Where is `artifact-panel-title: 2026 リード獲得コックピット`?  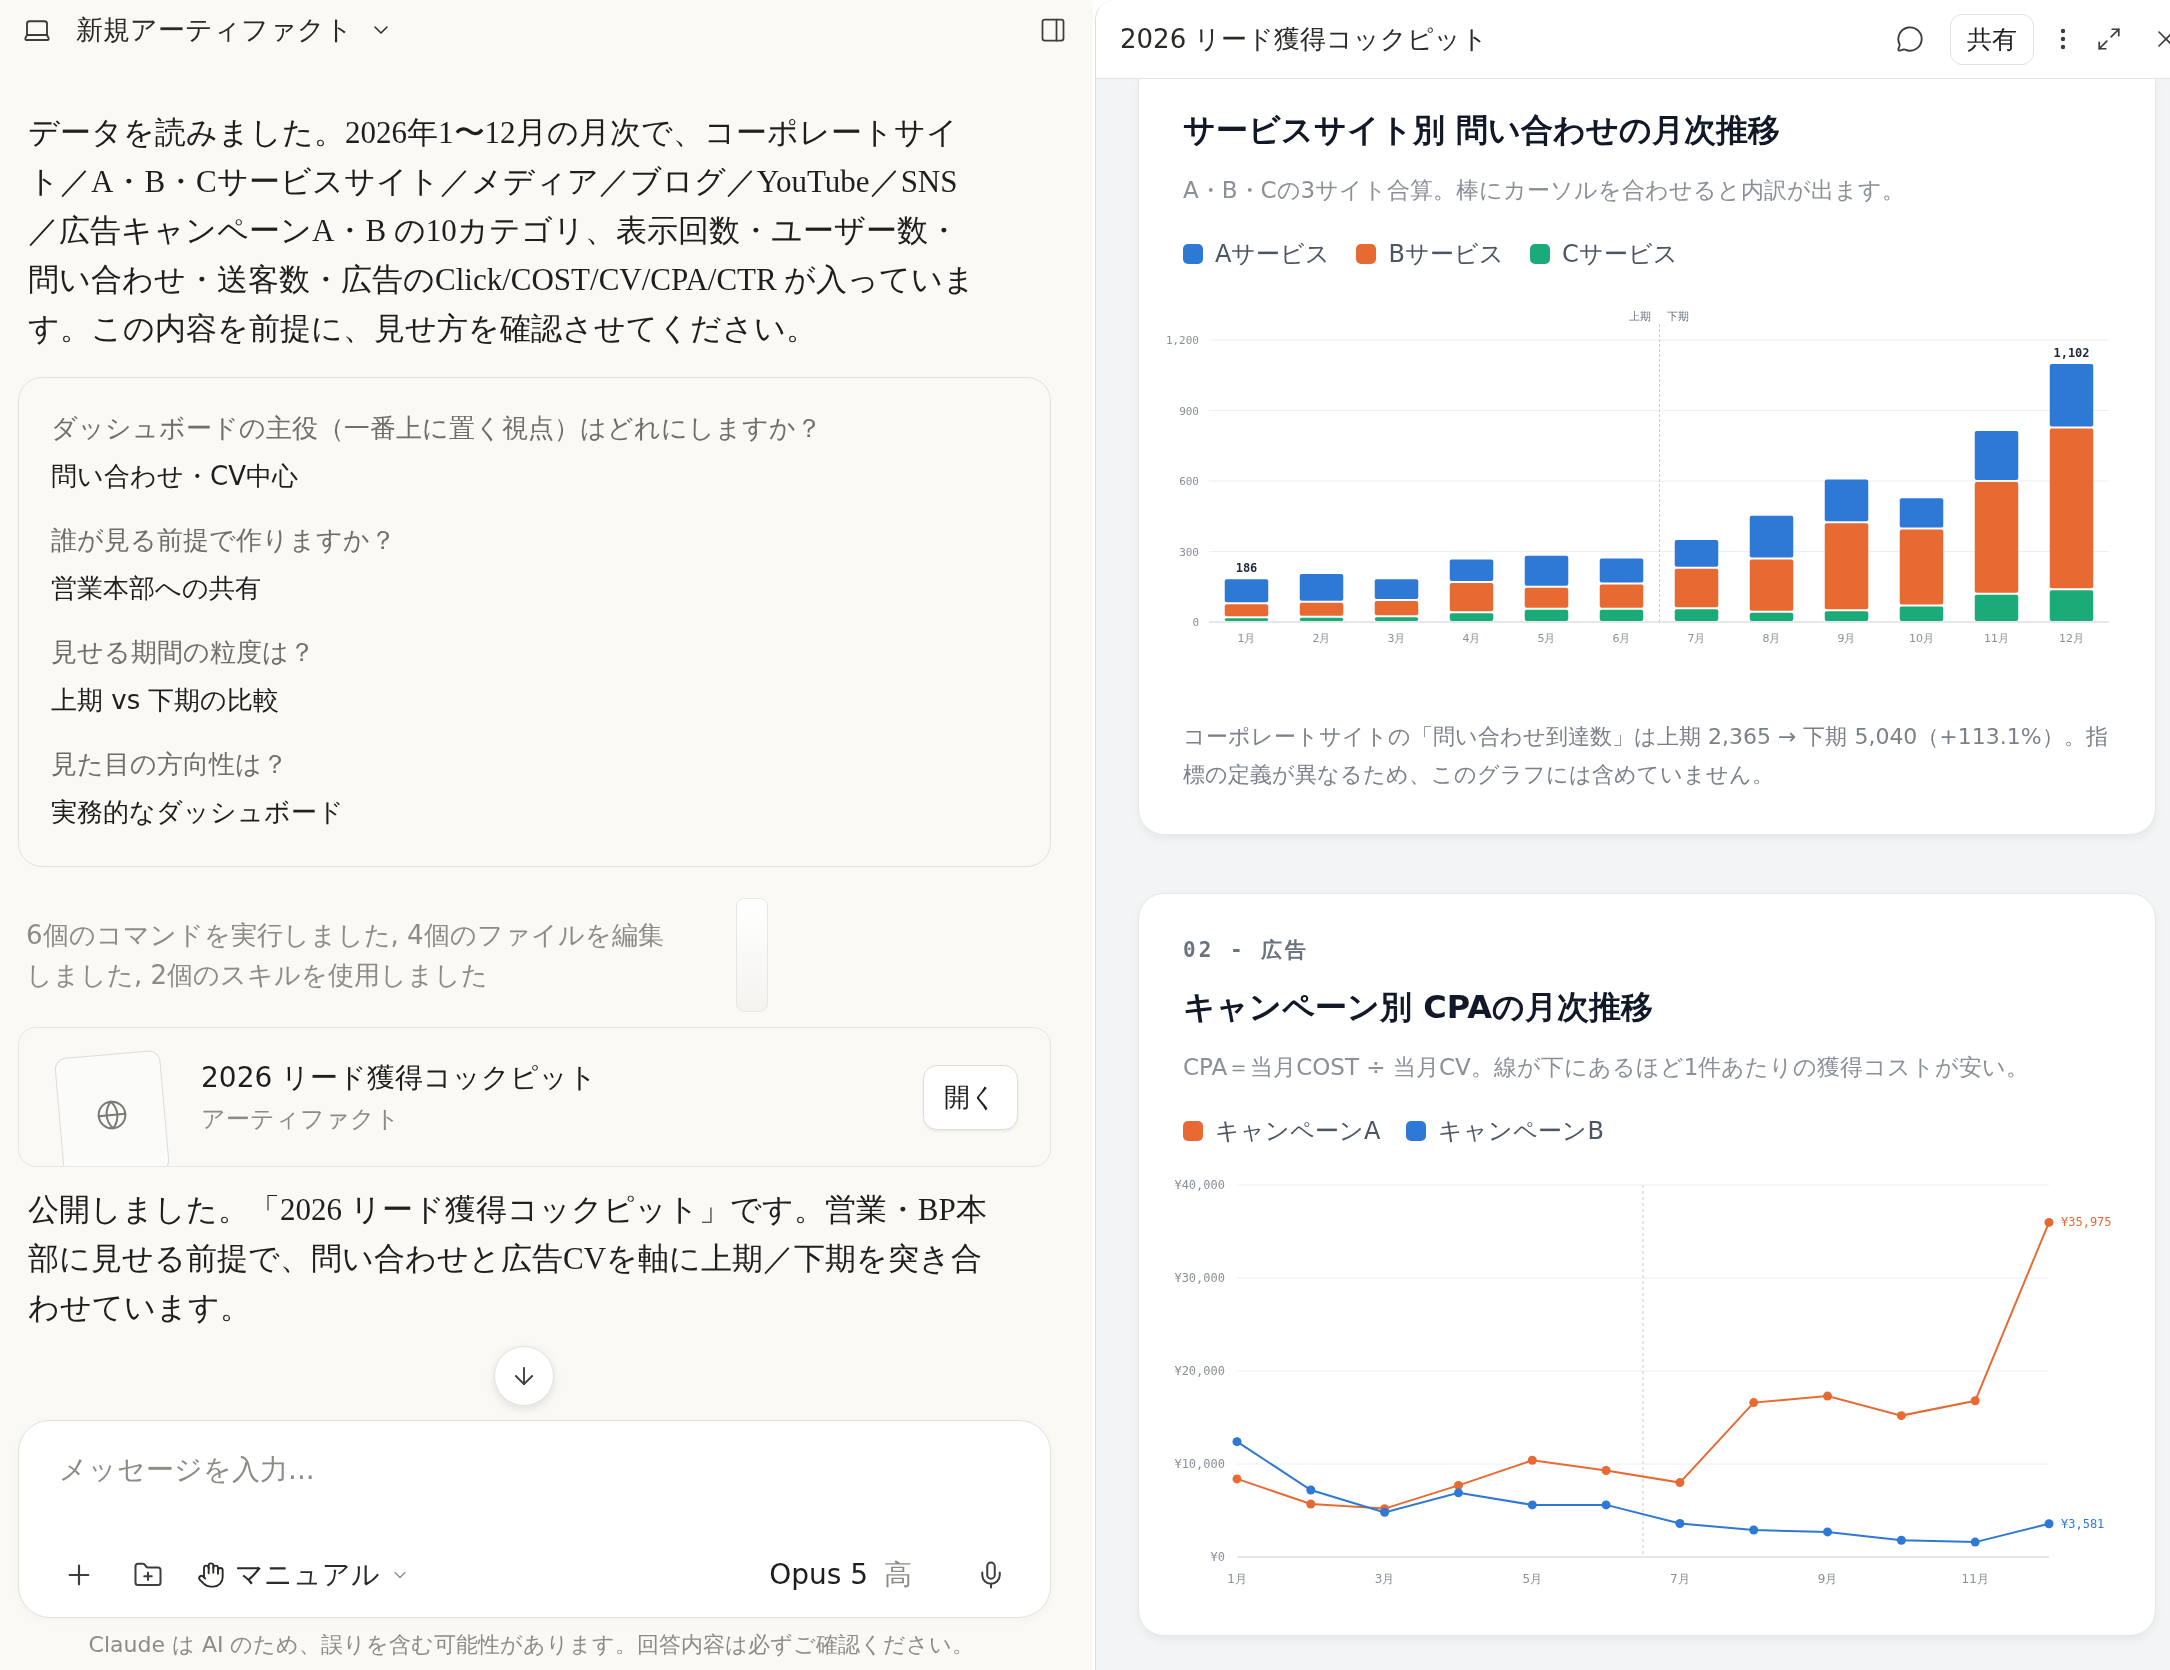
artifact-panel-title: 2026 リード獲得コックピット is located at coordinates (1305, 39).